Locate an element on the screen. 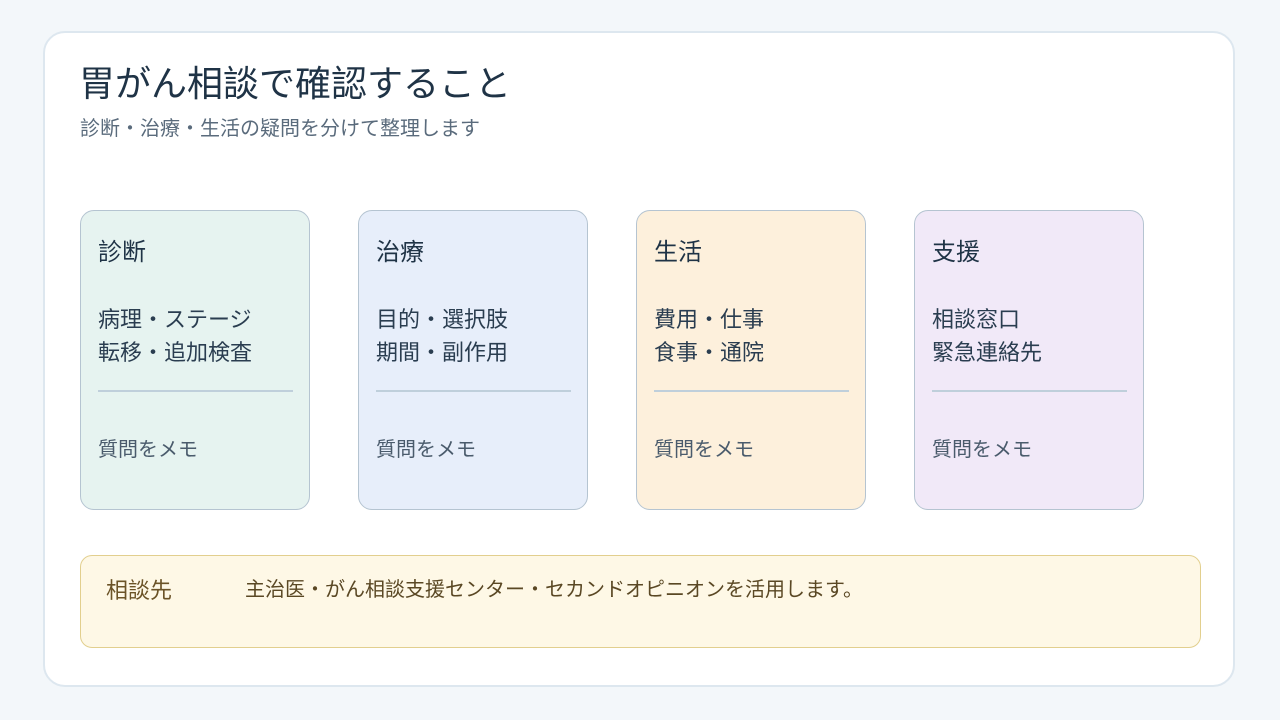 This screenshot has height=720, width=1280. footer-text: 主治医・がん相談支援センター・セカンドオピニオンを活用します。 is located at coordinates (554, 589).